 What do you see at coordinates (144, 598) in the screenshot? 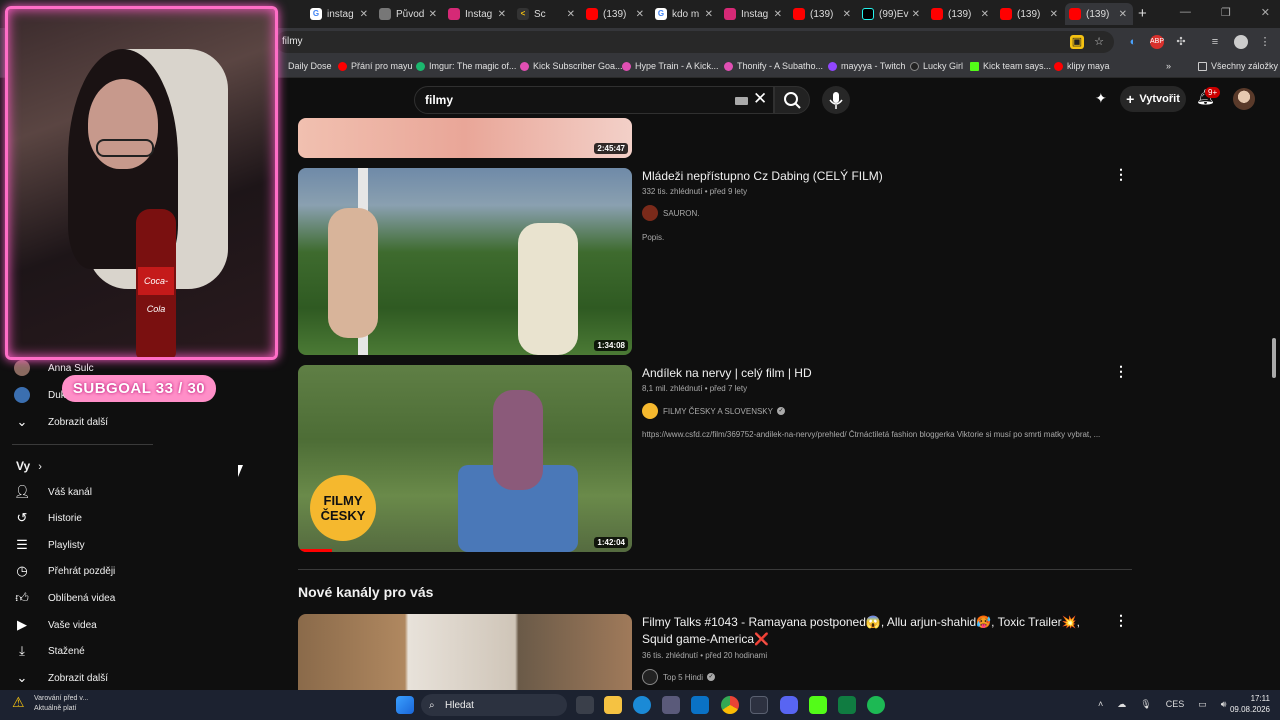
I see `sidebar-item-liked: 👍︎ Oblíbená videa` at bounding box center [144, 598].